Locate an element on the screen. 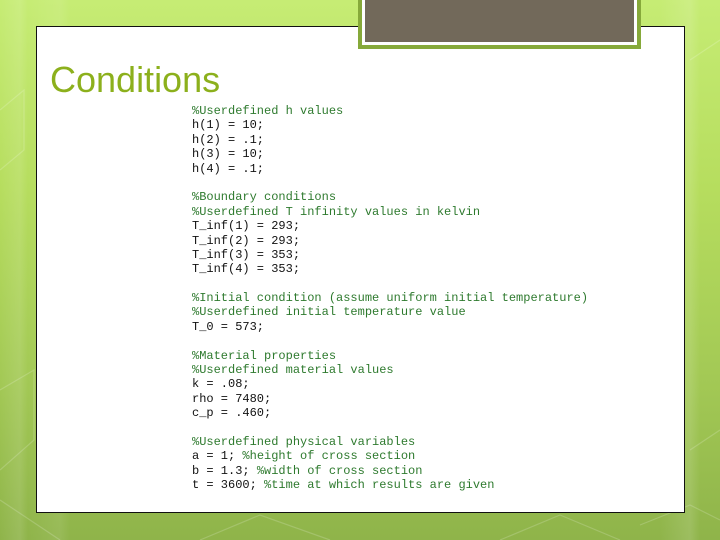  code-text: T_inf(4) = 353; is located at coordinates (246, 269).